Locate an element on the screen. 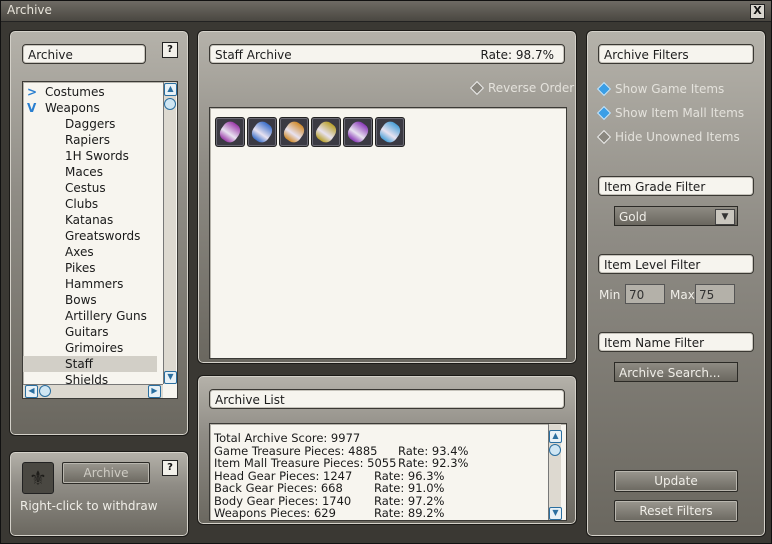 The height and width of the screenshot is (544, 772). title-bar: Archive X is located at coordinates (386, 11).